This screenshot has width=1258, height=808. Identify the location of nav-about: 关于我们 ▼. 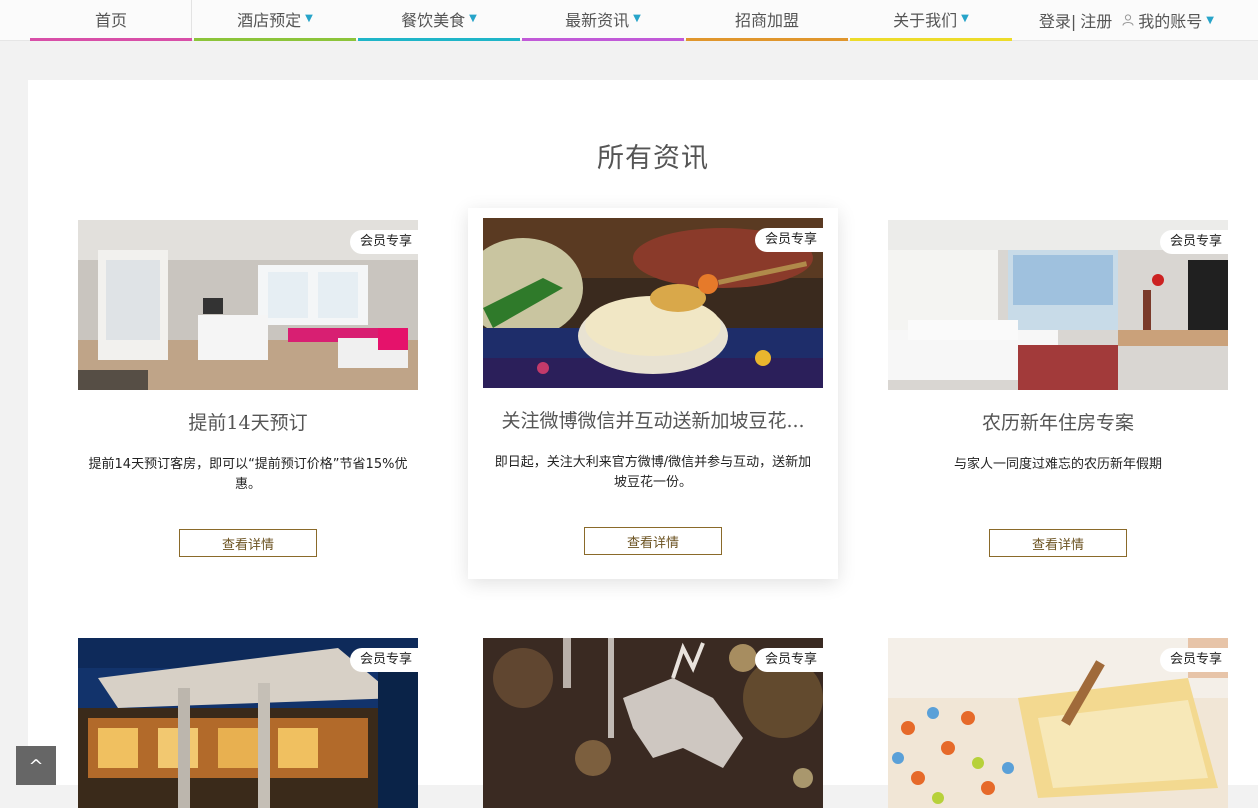
(931, 20).